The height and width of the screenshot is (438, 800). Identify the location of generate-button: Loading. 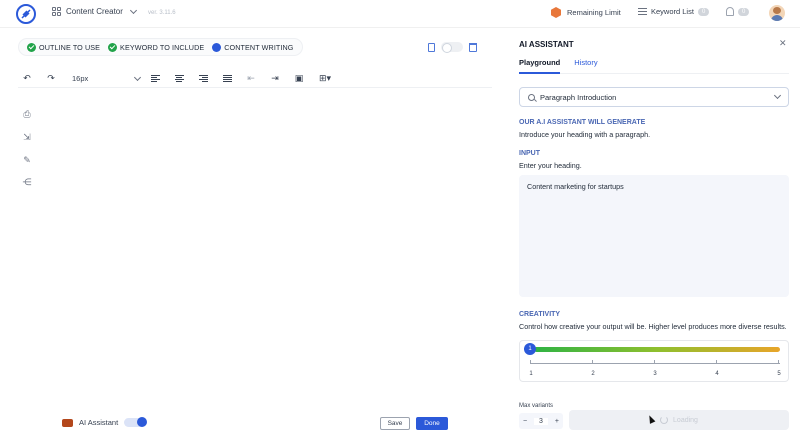
(679, 420).